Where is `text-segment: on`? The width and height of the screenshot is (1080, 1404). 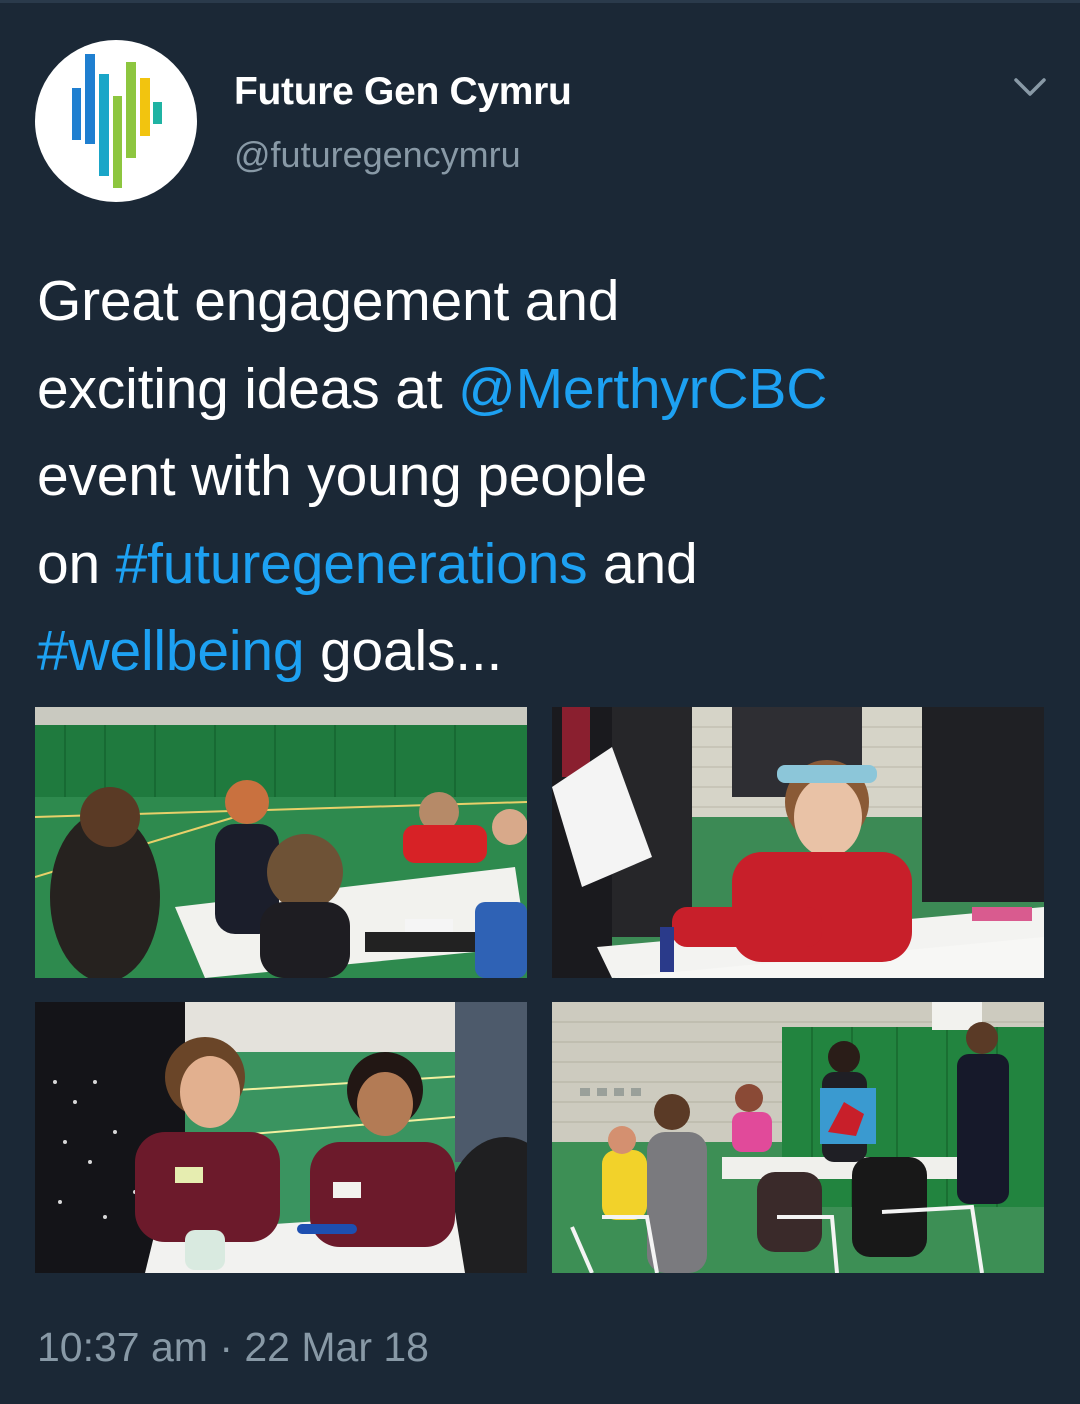
text-segment: on is located at coordinates (76, 563).